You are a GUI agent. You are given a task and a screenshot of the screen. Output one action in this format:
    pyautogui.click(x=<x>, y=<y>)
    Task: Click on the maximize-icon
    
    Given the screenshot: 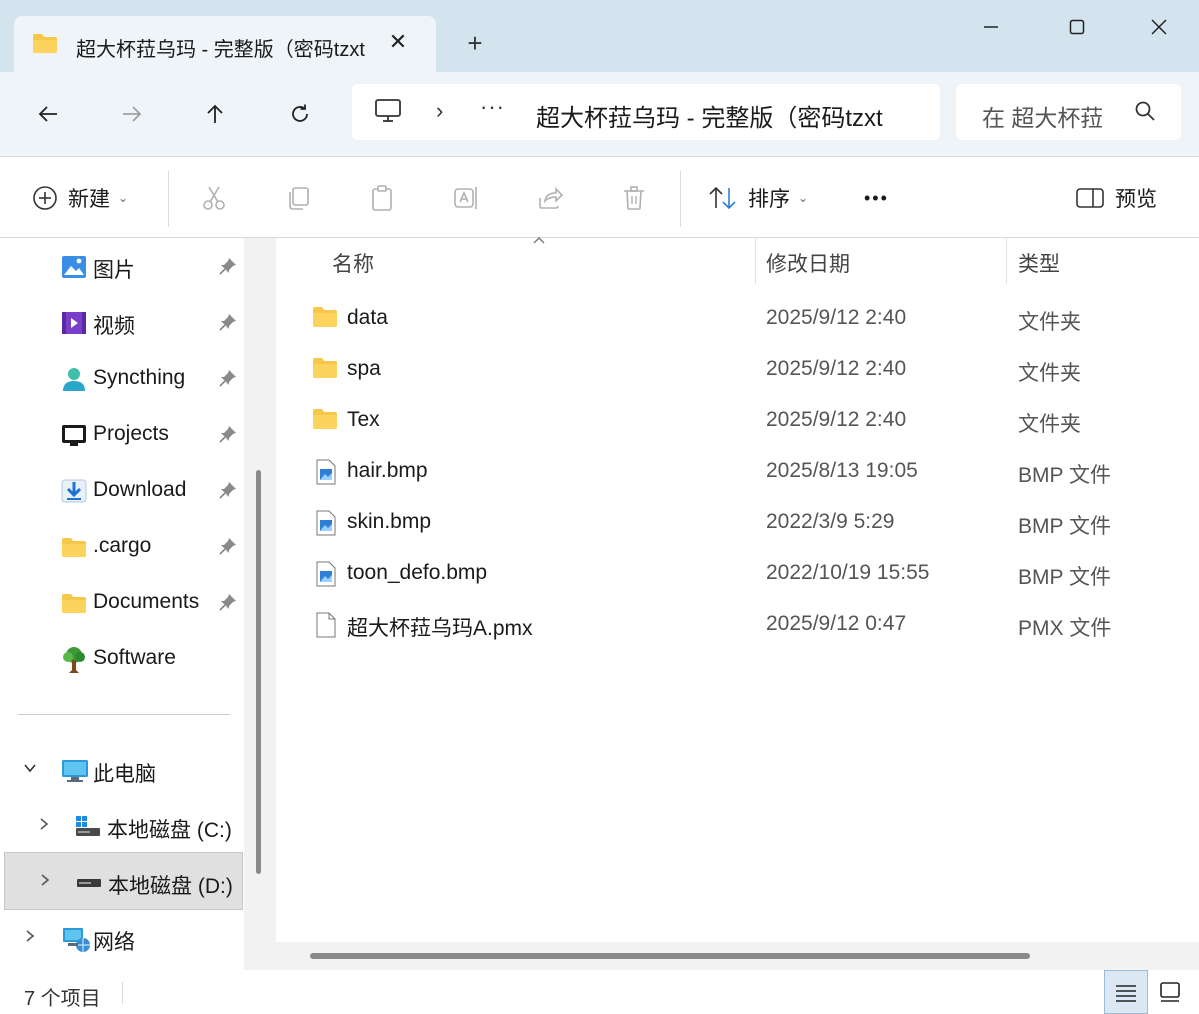 What is the action you would take?
    pyautogui.click(x=1077, y=27)
    